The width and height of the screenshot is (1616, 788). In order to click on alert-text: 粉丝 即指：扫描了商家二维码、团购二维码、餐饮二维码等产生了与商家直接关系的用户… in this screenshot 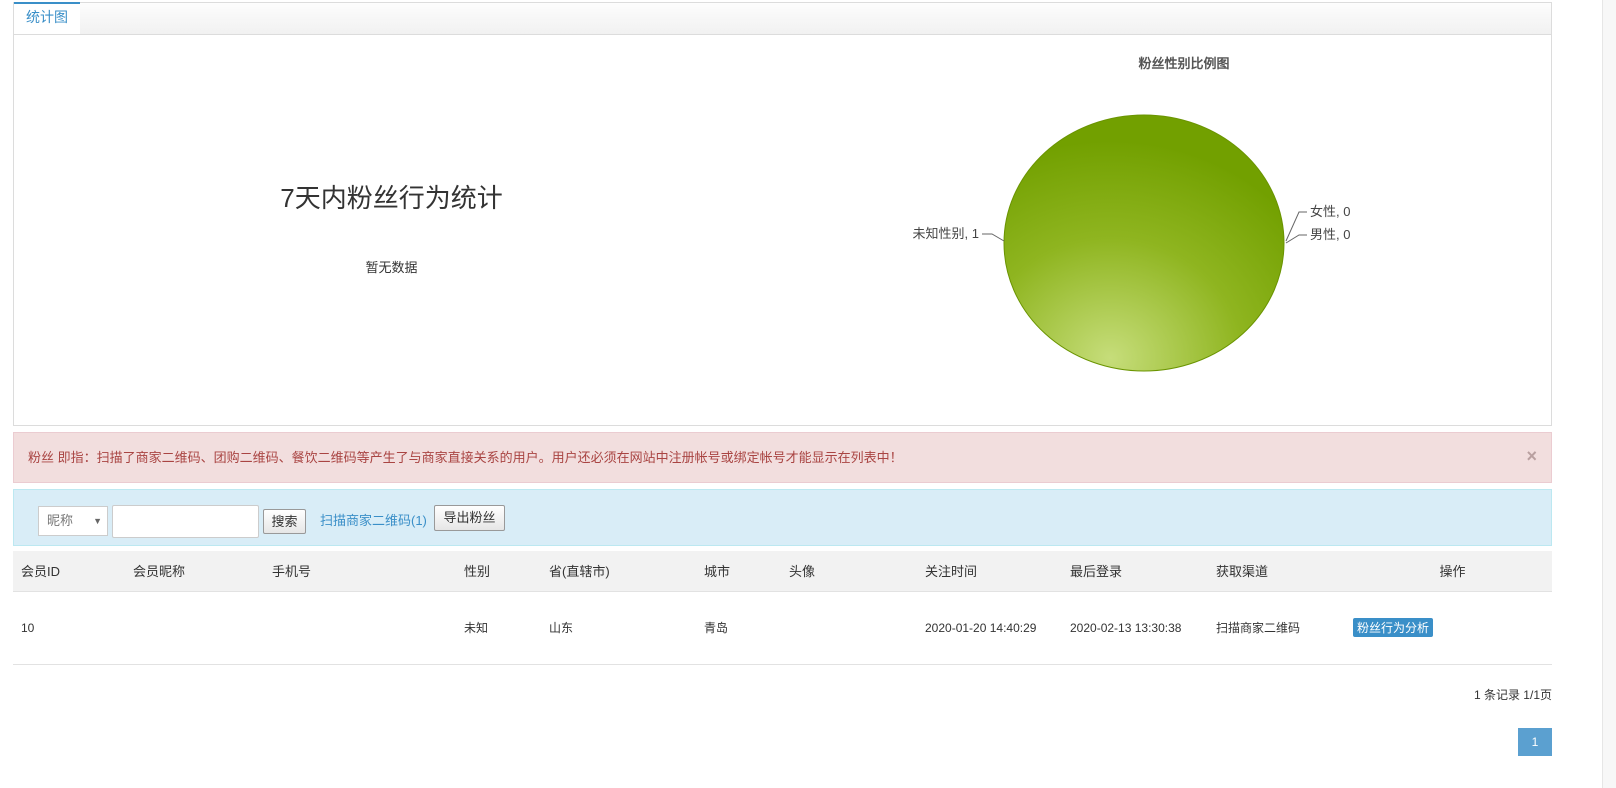, I will do `click(465, 457)`.